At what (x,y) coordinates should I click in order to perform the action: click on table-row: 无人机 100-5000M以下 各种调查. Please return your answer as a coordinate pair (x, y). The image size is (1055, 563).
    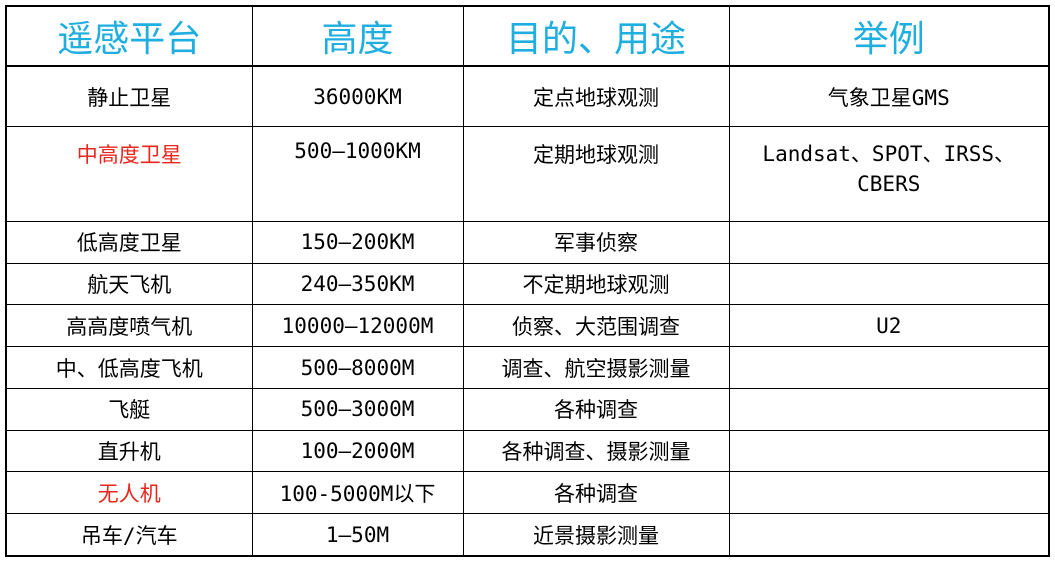
    Looking at the image, I should click on (527, 493).